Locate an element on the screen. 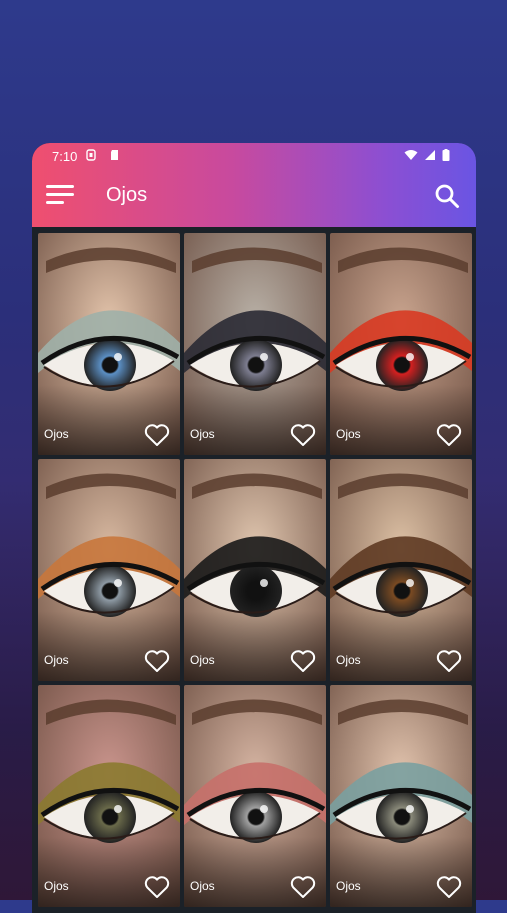  menu-button is located at coordinates (60, 196).